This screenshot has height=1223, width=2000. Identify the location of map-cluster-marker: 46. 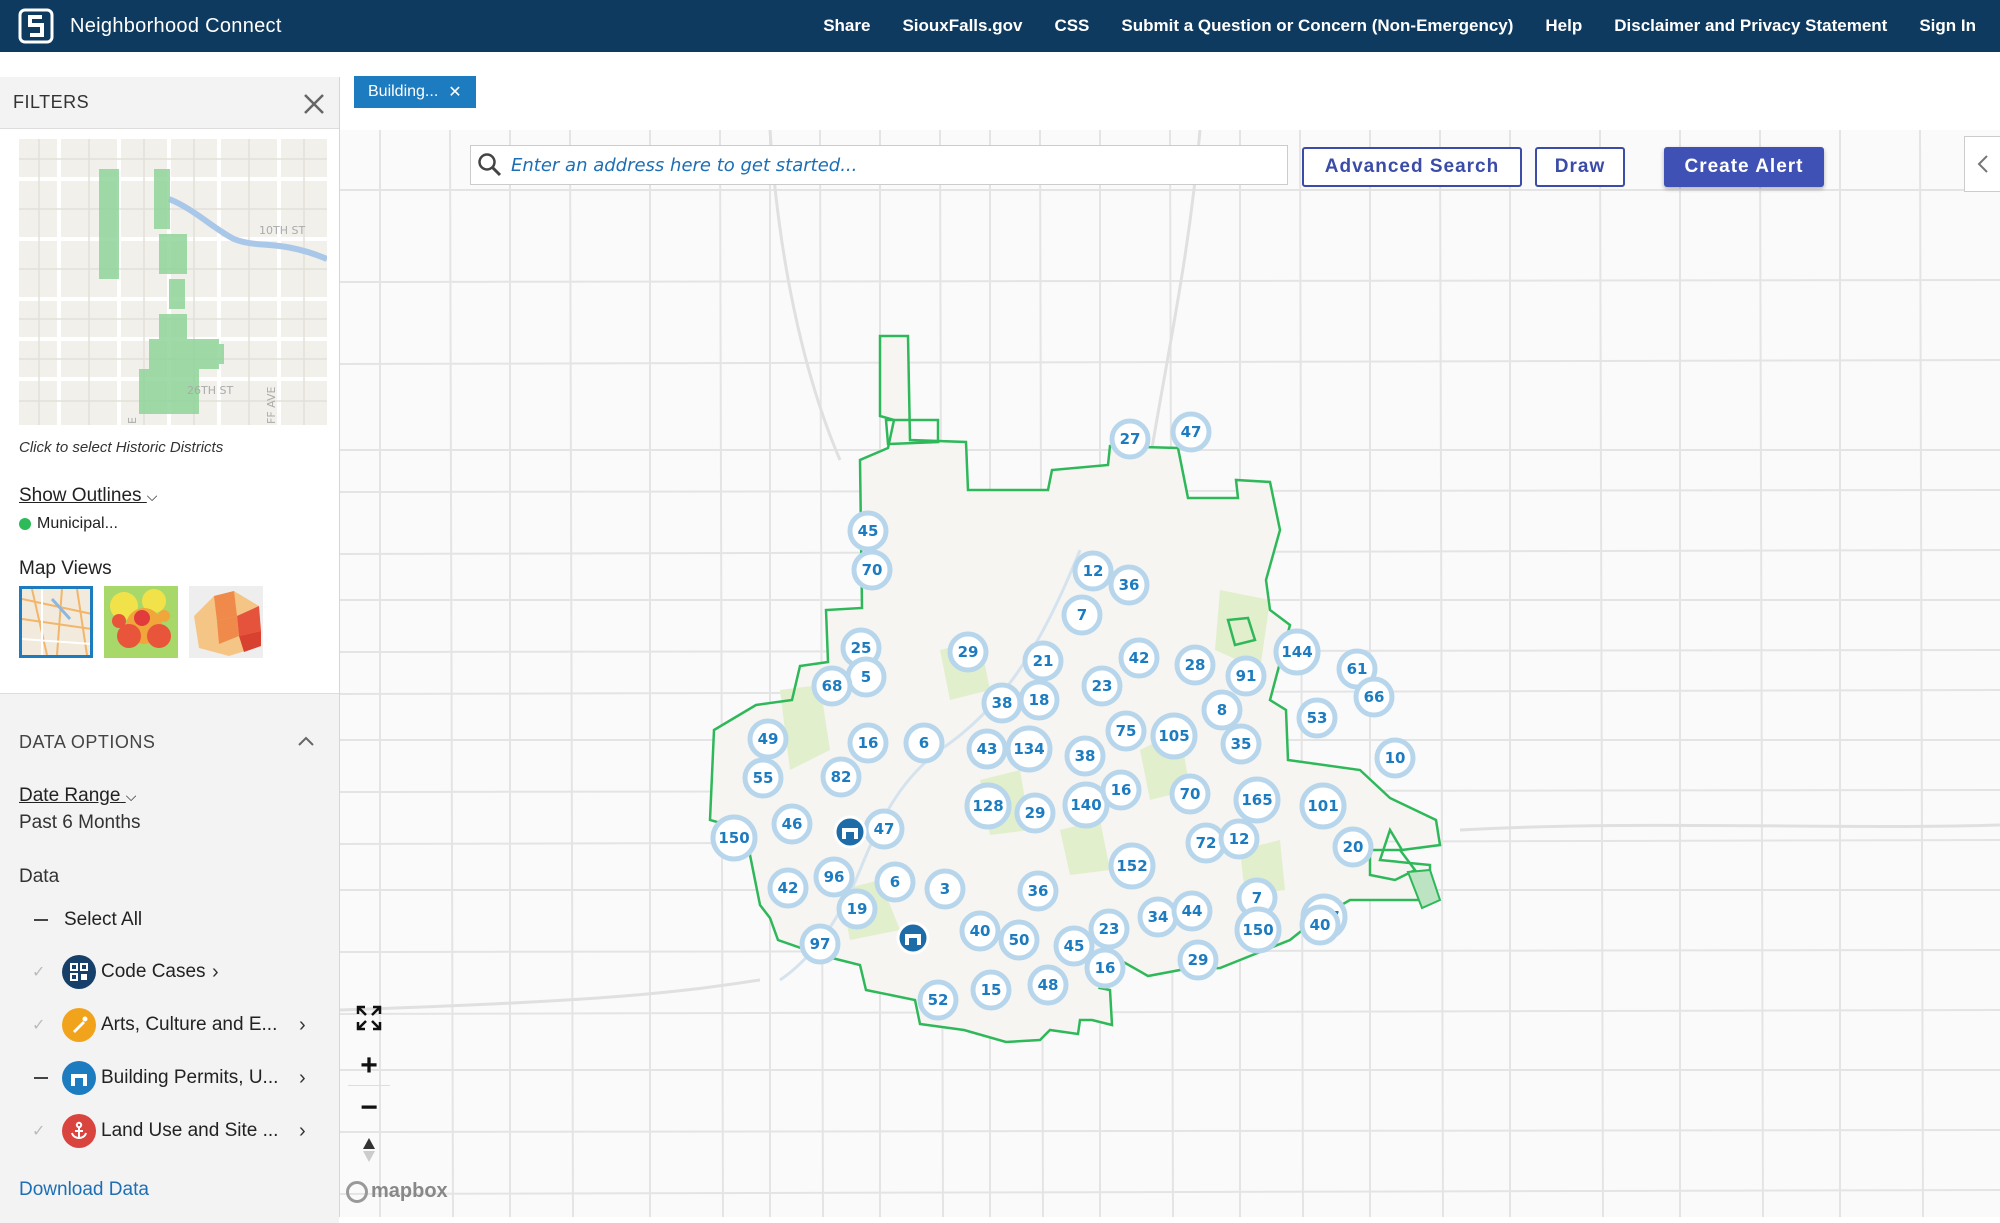
(792, 824).